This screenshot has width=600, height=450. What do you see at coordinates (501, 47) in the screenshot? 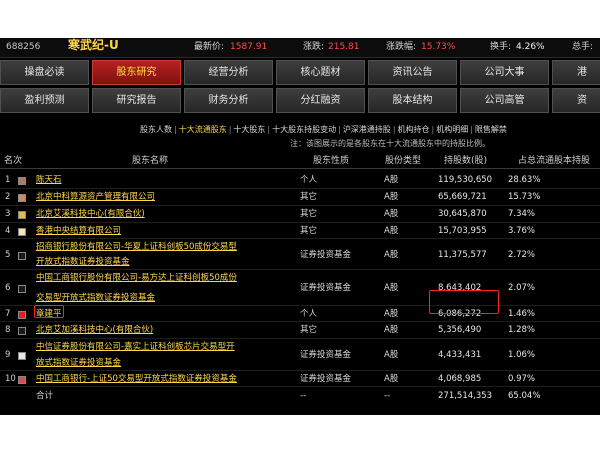
I see `turnover-label: 换手:` at bounding box center [501, 47].